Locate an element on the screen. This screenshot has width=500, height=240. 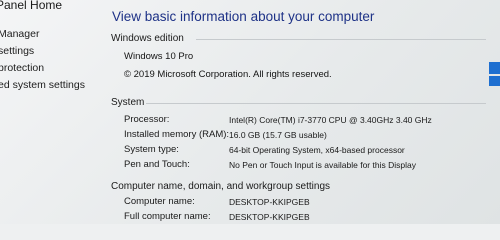
system-type-label: System type: is located at coordinates (151, 149).